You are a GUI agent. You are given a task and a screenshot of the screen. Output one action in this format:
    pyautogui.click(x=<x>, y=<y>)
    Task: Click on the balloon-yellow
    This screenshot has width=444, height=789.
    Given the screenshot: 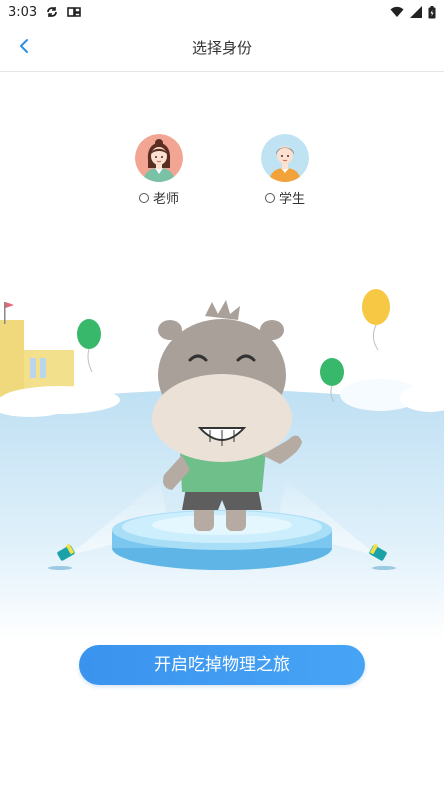 What is the action you would take?
    pyautogui.click(x=376, y=320)
    